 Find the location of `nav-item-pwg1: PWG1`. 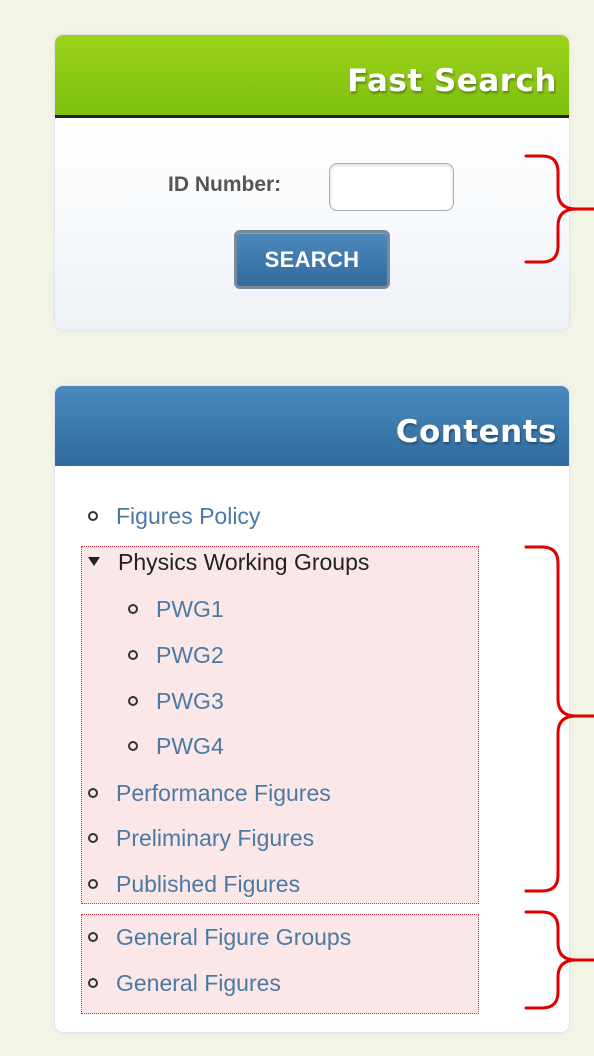

nav-item-pwg1: PWG1 is located at coordinates (176, 609).